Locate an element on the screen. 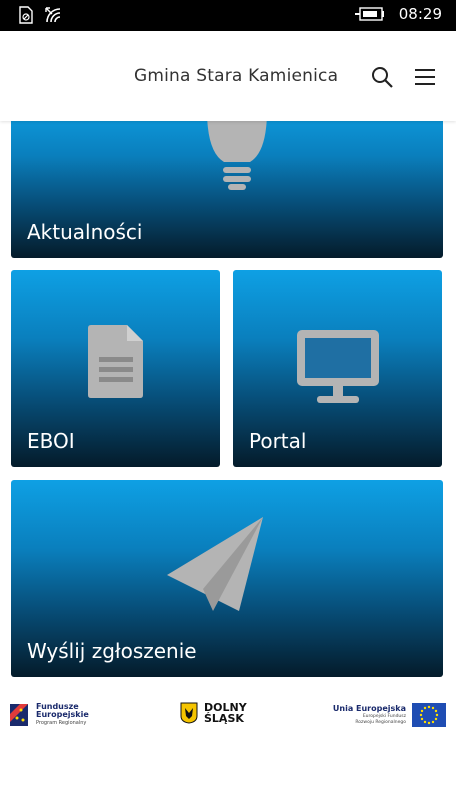 This screenshot has width=456, height=810. tile-eboi: EBOI is located at coordinates (115, 368).